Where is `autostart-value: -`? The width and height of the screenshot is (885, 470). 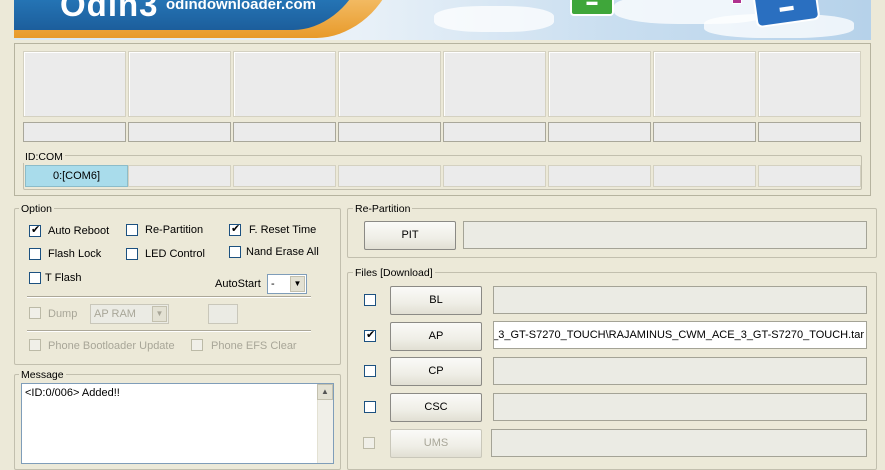 autostart-value: - is located at coordinates (273, 284).